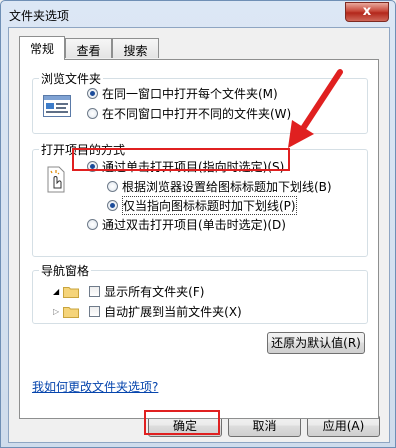 Image resolution: width=396 pixels, height=448 pixels. Describe the element at coordinates (56, 291) in the screenshot. I see `tree-expanded-icon: ◢` at that location.